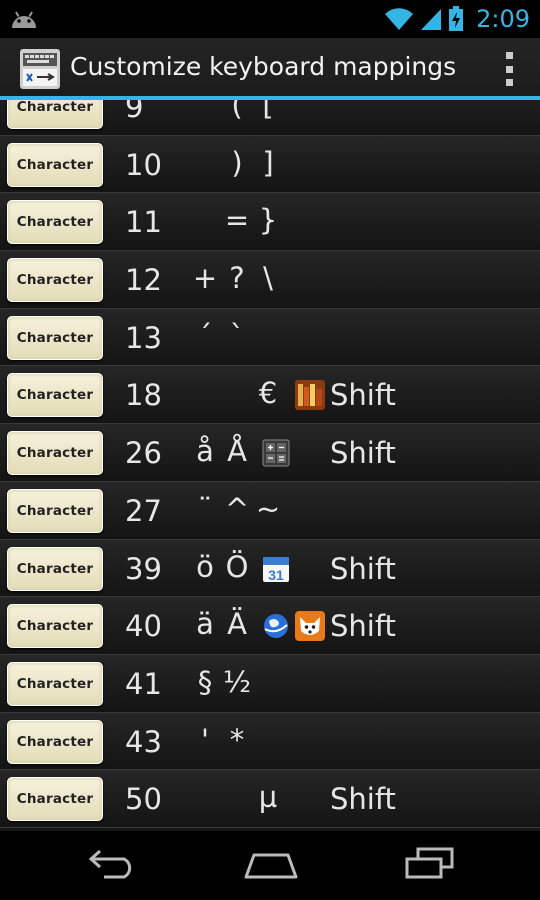 This screenshot has width=540, height=900. What do you see at coordinates (276, 453) in the screenshot?
I see `calculator-app-icon` at bounding box center [276, 453].